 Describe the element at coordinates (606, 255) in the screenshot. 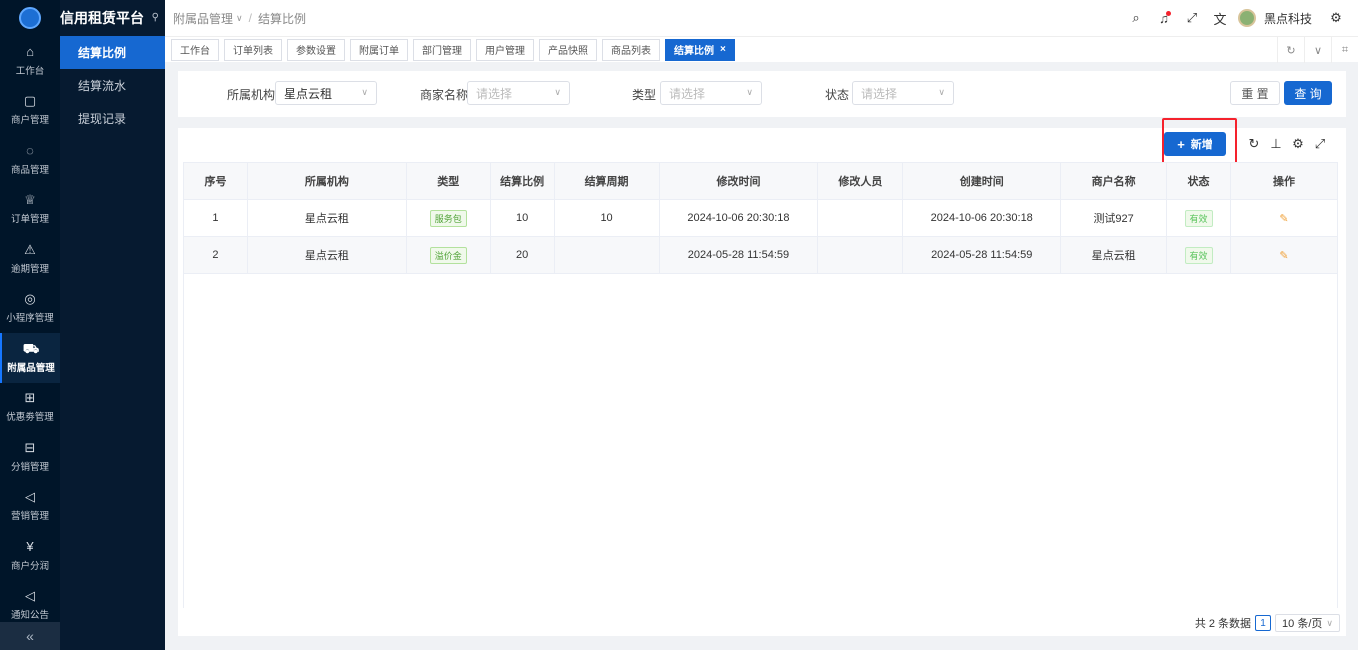

I see `cell-cycle` at that location.